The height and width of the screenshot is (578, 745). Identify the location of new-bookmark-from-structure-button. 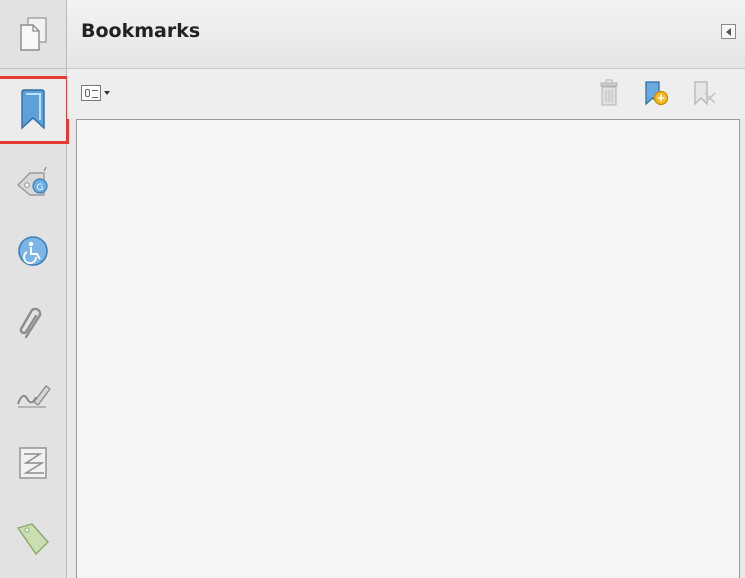
(703, 93).